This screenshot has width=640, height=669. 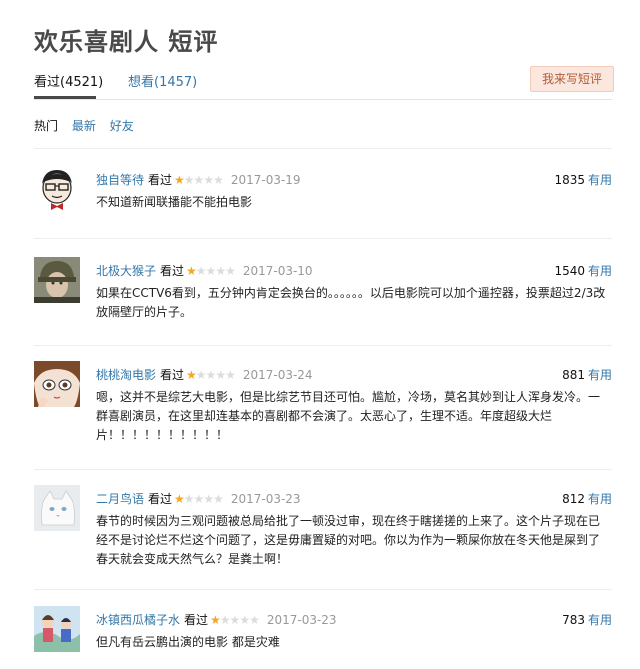 I want to click on review-author: 独自等待, so click(x=120, y=180).